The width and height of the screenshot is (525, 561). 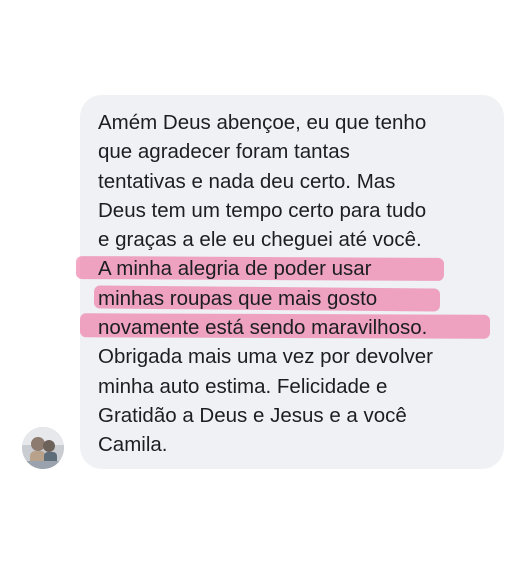 I want to click on message-line: tentativas e nada deu certo. Mas, so click(x=247, y=181).